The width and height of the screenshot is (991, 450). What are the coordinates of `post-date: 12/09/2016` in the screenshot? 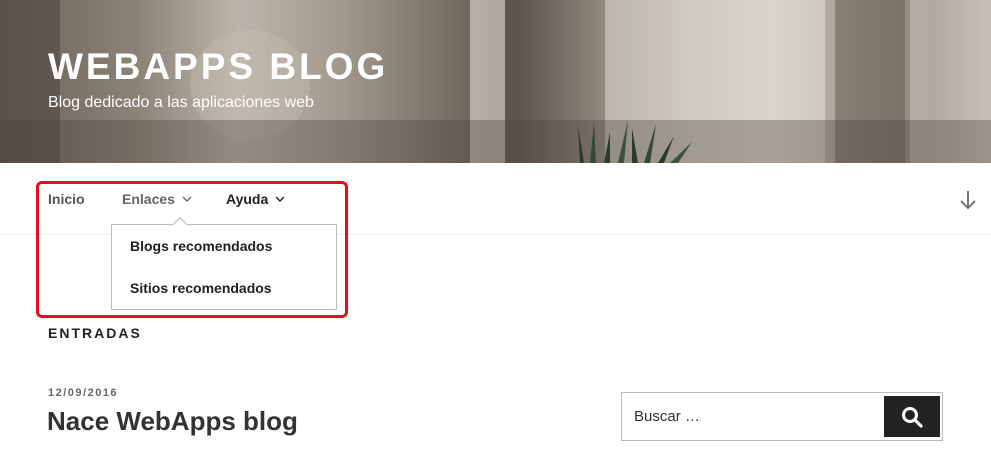 It's located at (83, 393).